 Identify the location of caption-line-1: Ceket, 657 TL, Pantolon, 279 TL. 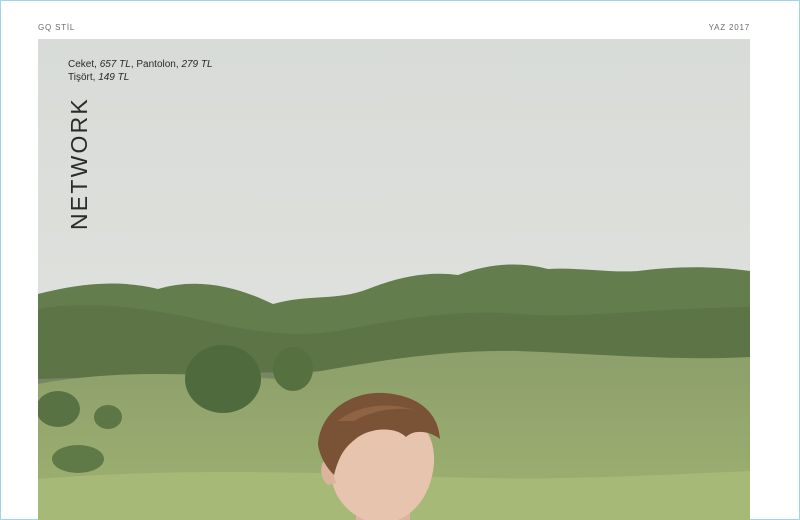
(140, 64).